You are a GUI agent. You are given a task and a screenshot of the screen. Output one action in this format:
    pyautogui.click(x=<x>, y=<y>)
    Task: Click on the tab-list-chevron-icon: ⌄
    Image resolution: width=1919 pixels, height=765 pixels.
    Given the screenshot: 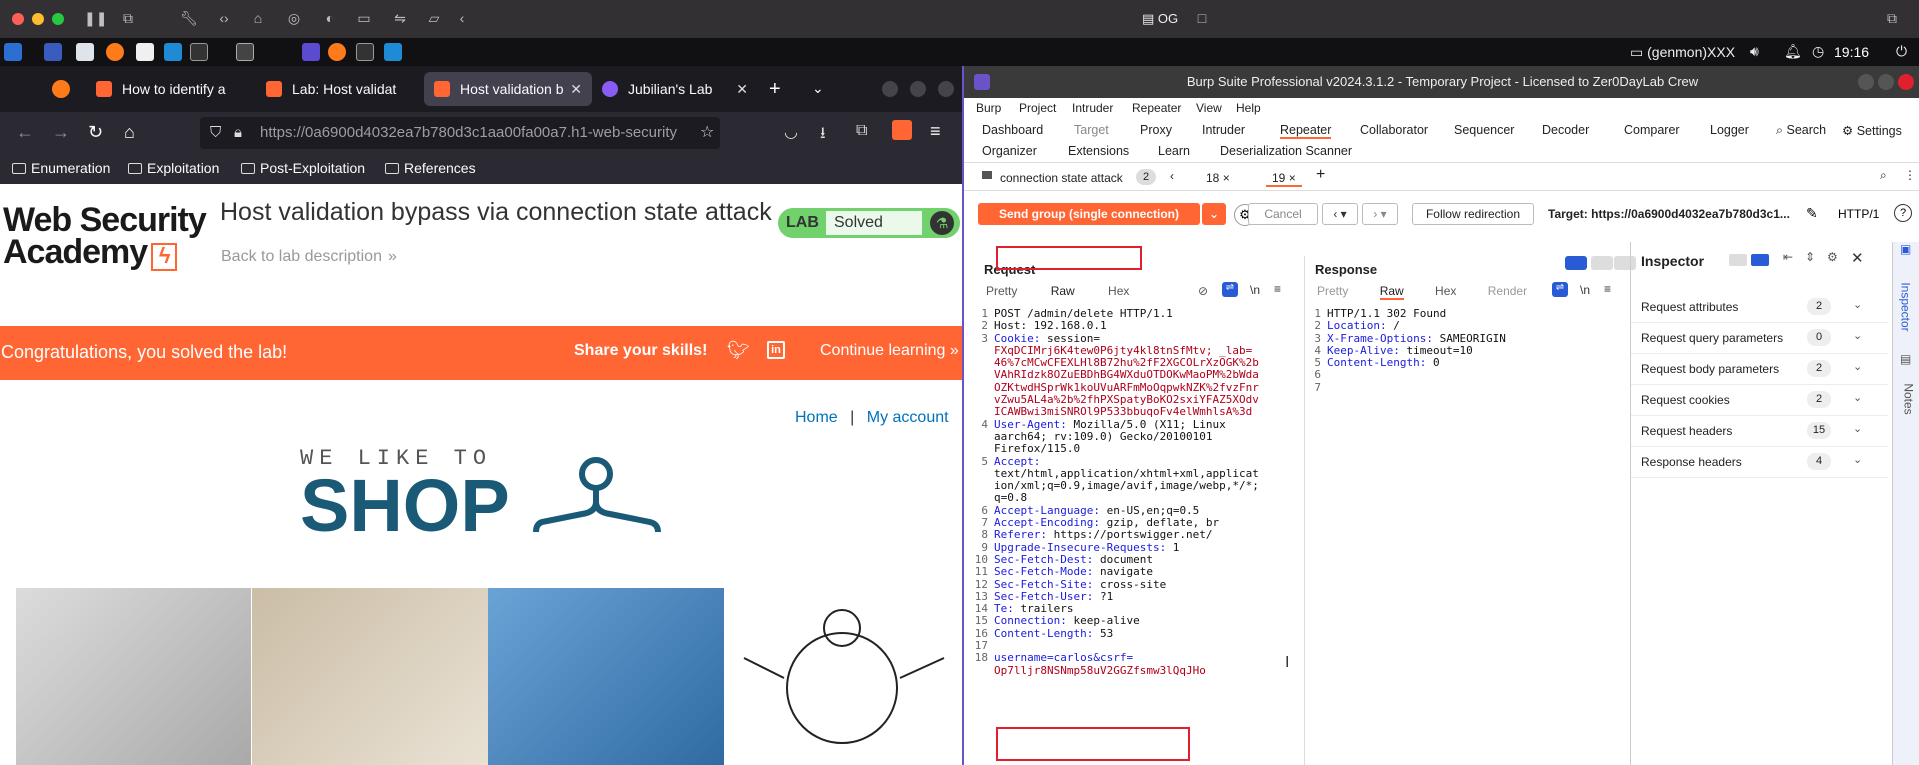 What is the action you would take?
    pyautogui.click(x=818, y=88)
    